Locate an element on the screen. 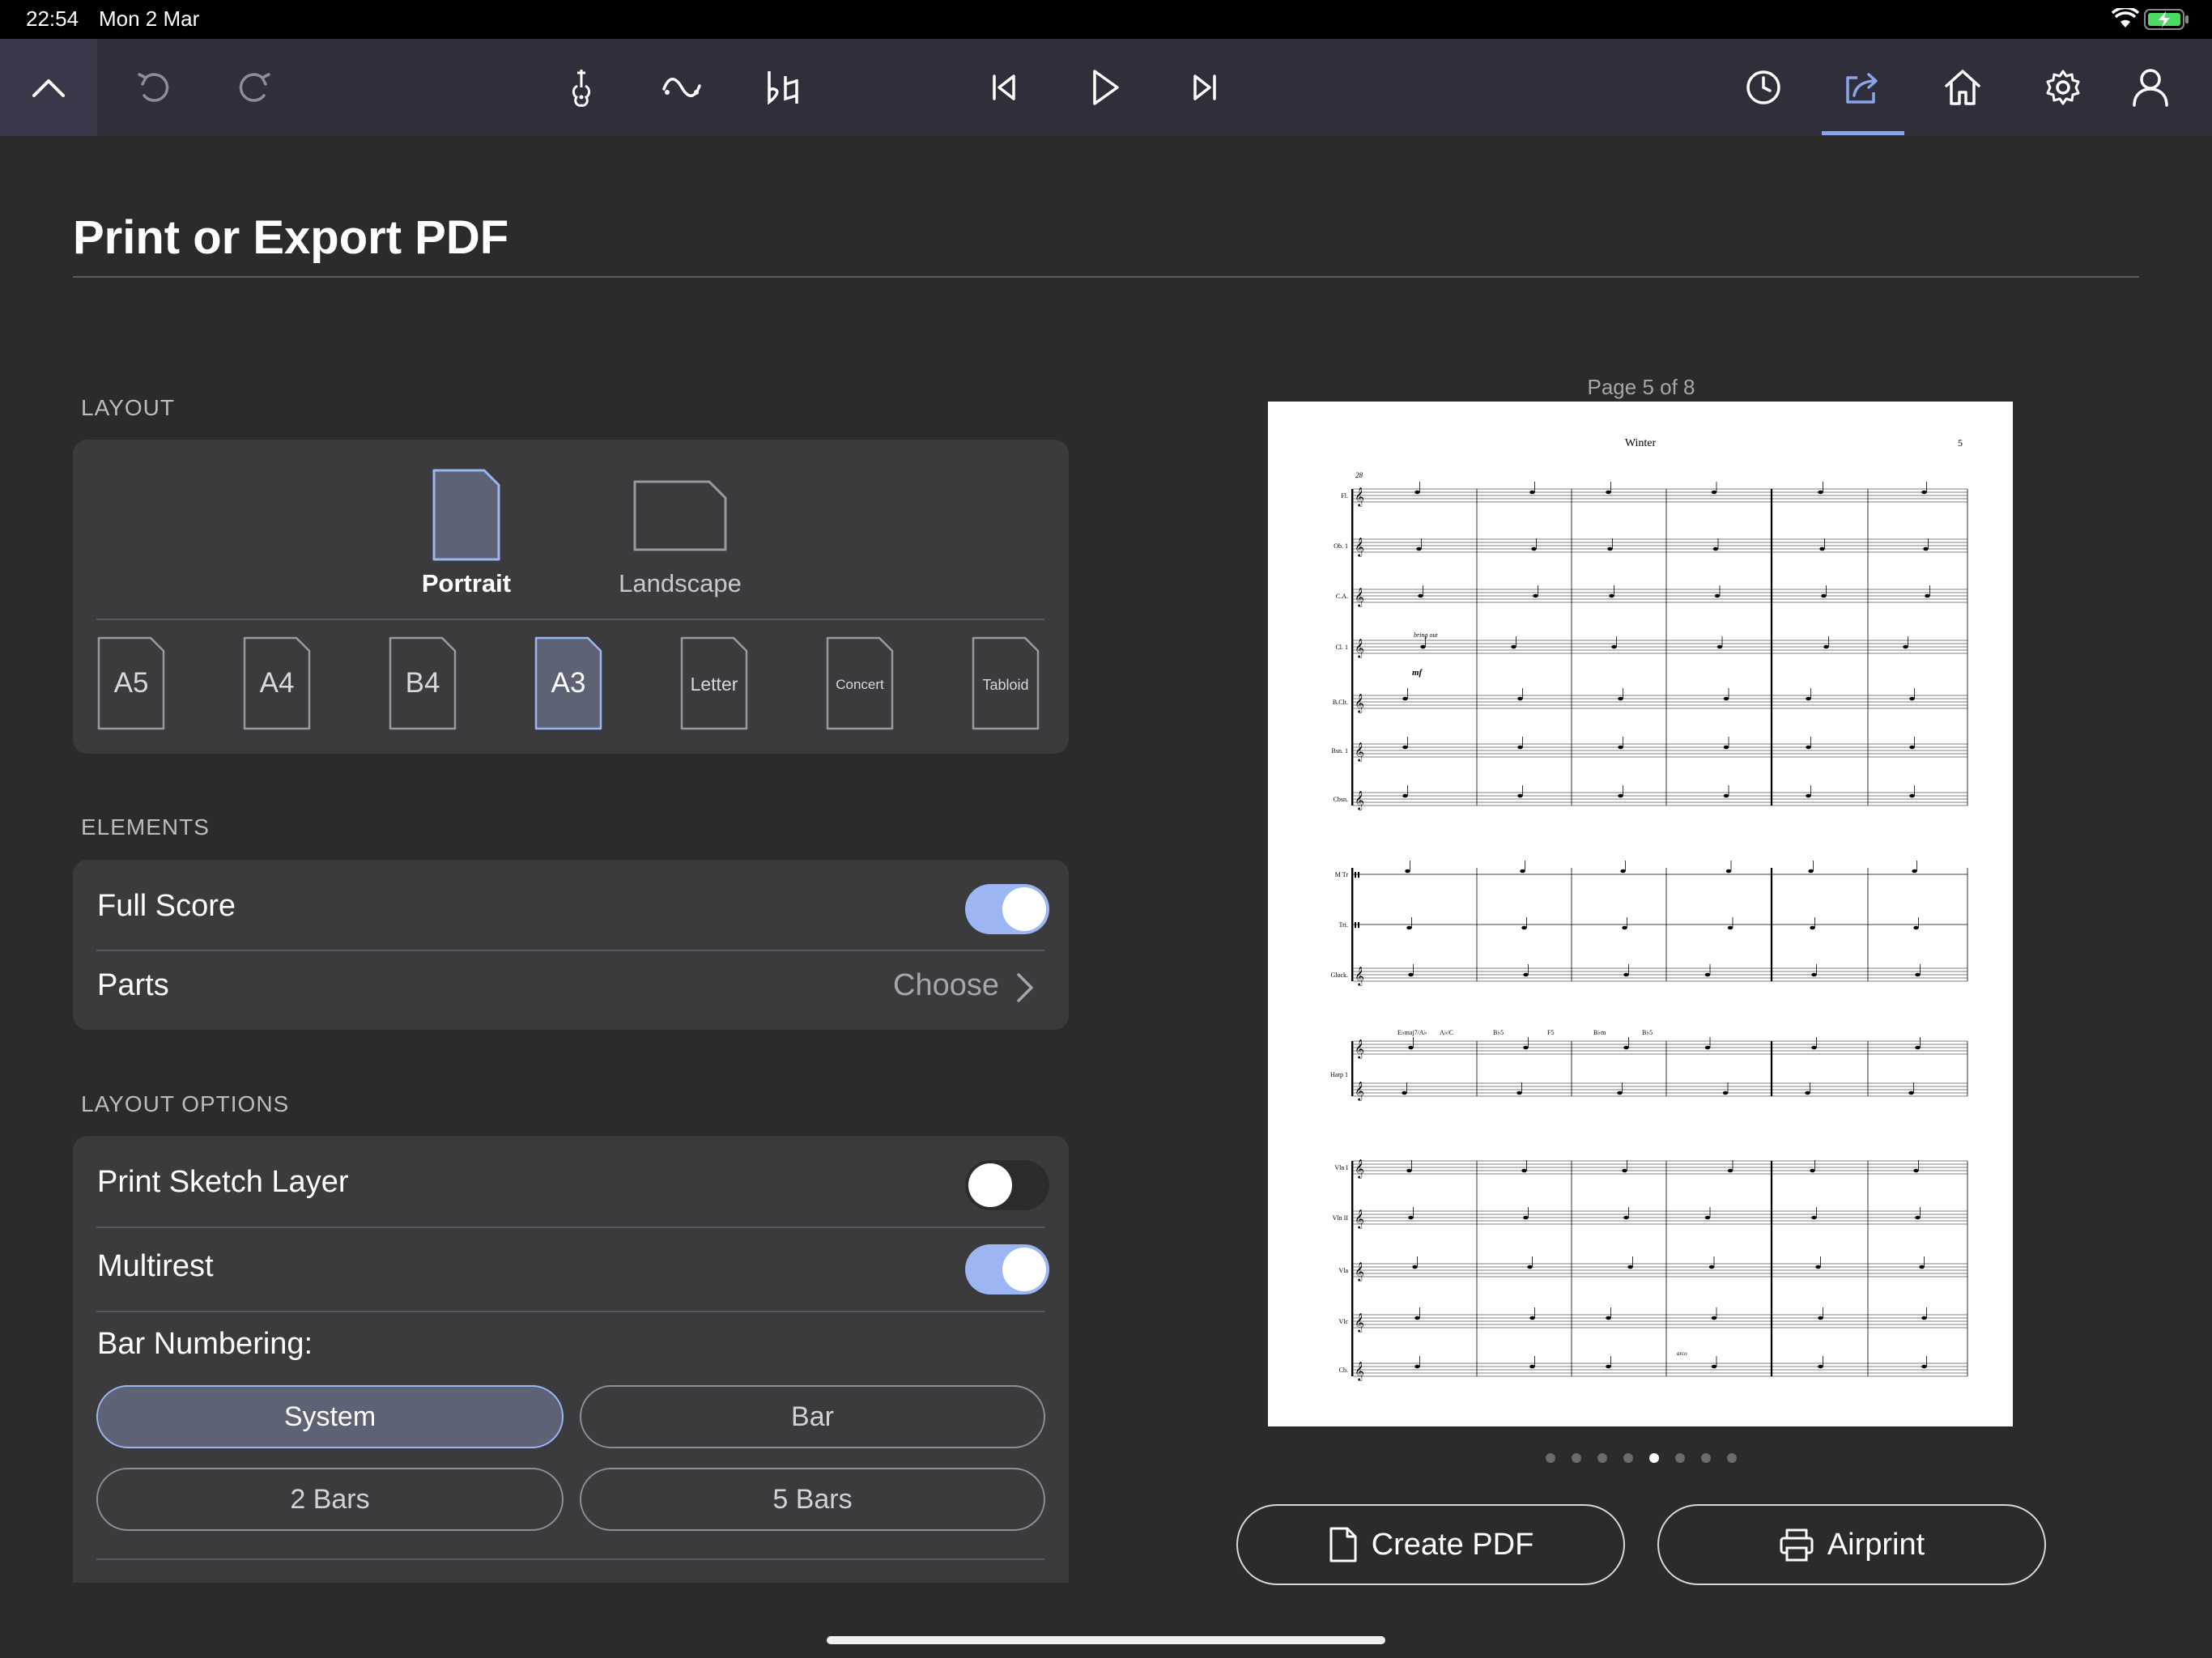  parts-choose-button: Choose is located at coordinates (964, 986).